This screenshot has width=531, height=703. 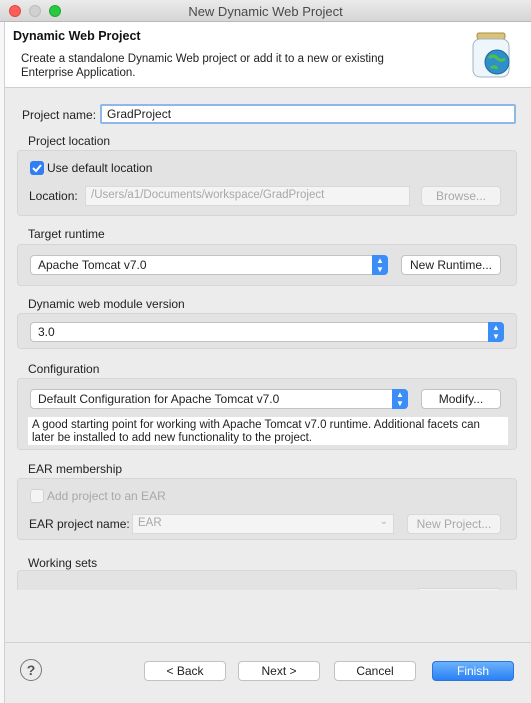 What do you see at coordinates (53, 196) in the screenshot?
I see `location-label: Location:` at bounding box center [53, 196].